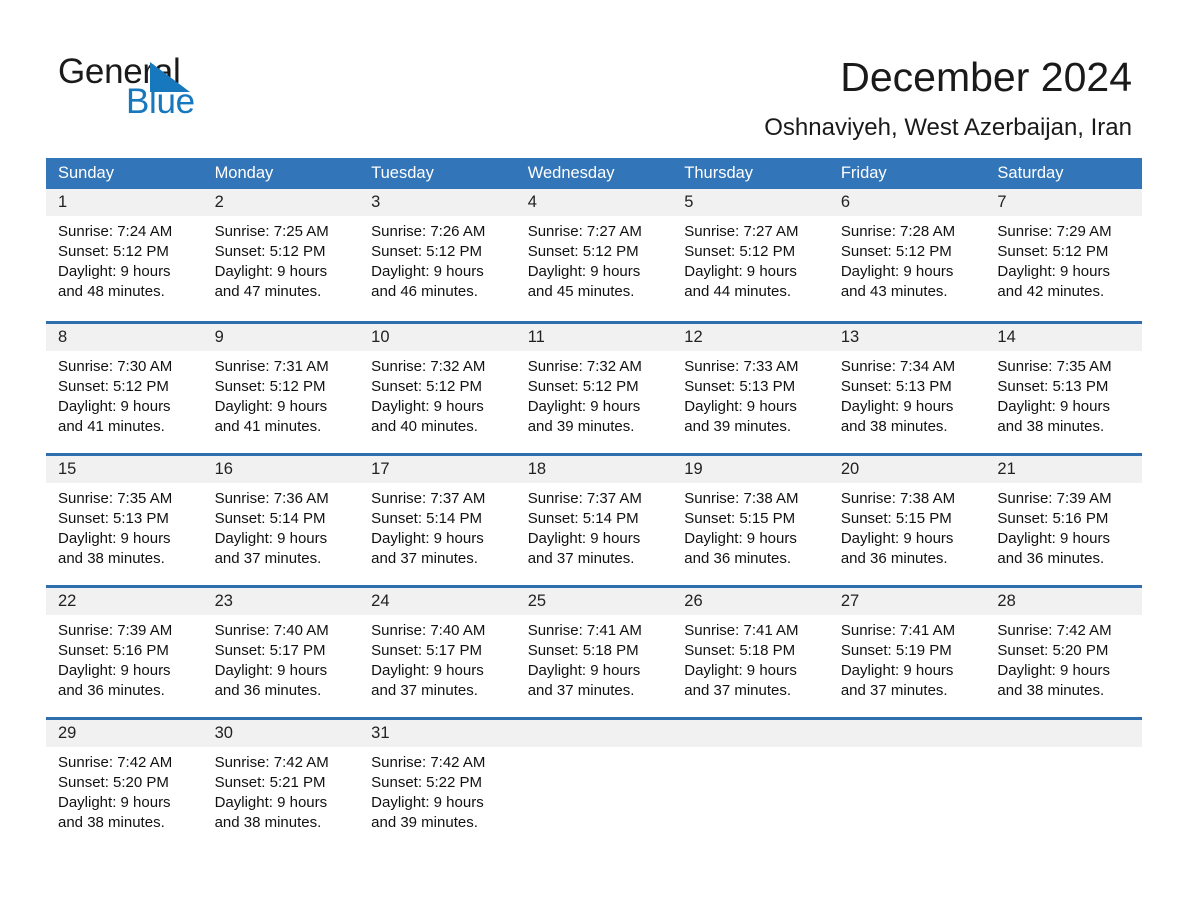 This screenshot has height=918, width=1188. What do you see at coordinates (581, 426) in the screenshot?
I see `daylight-text-line2: and 39 minutes.` at bounding box center [581, 426].